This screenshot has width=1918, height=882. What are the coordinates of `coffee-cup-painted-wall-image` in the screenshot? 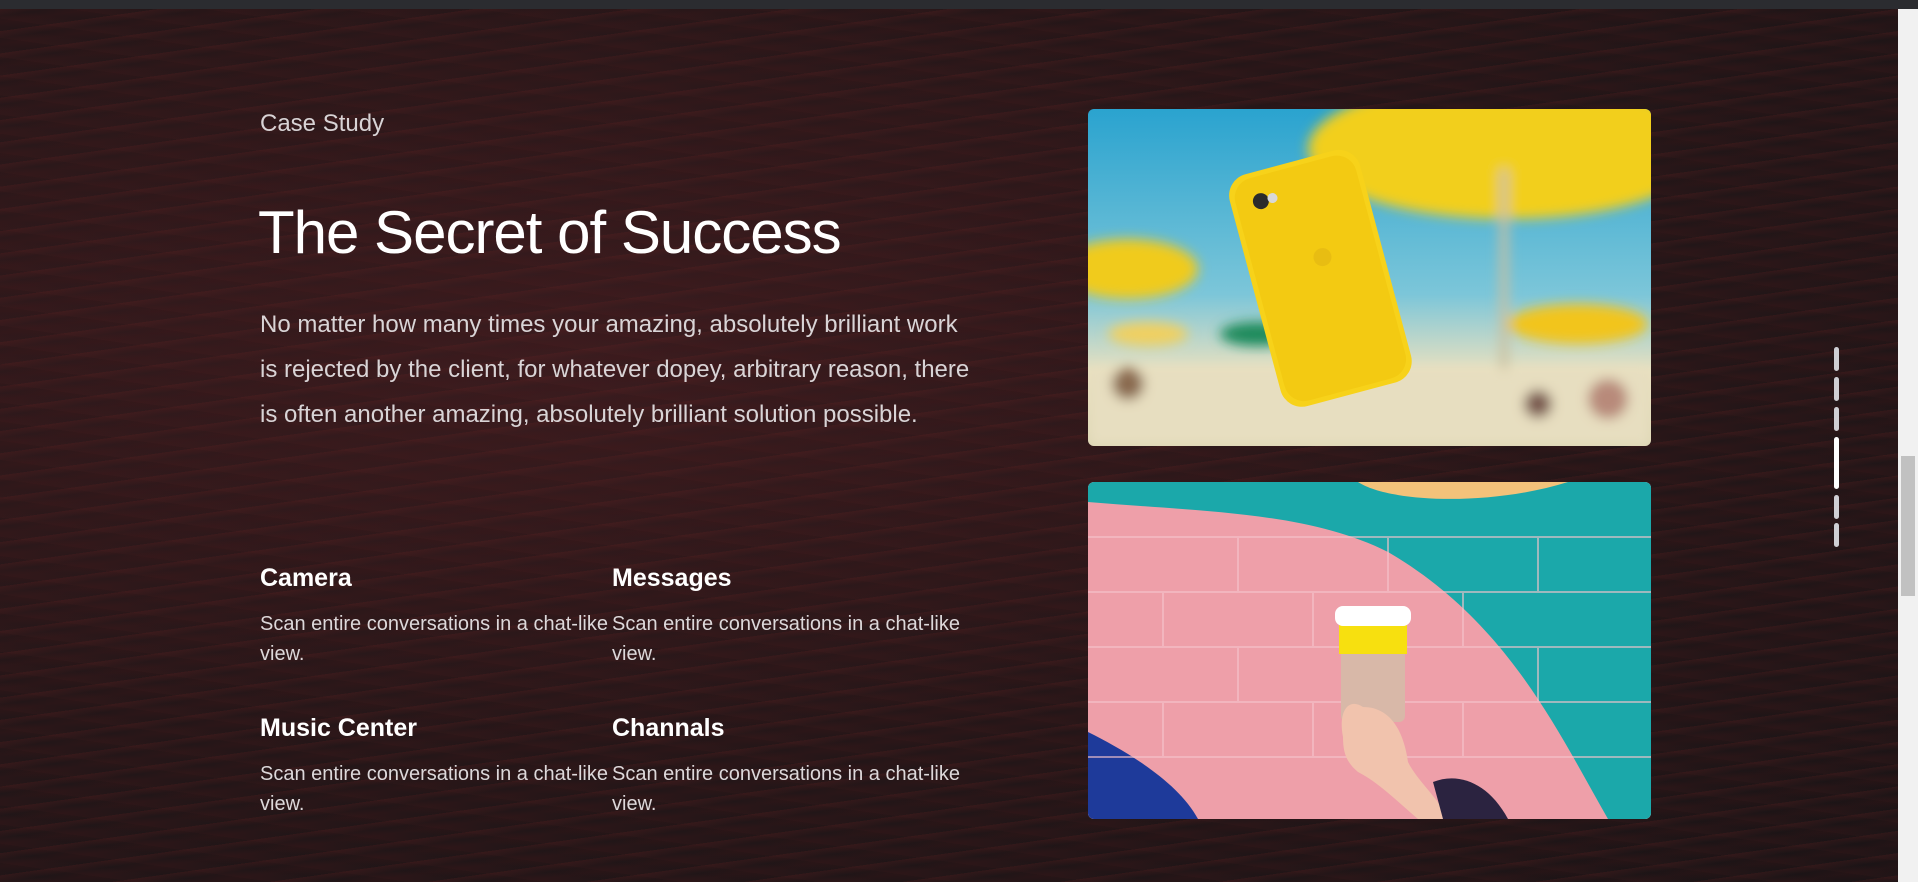 It's located at (1369, 650).